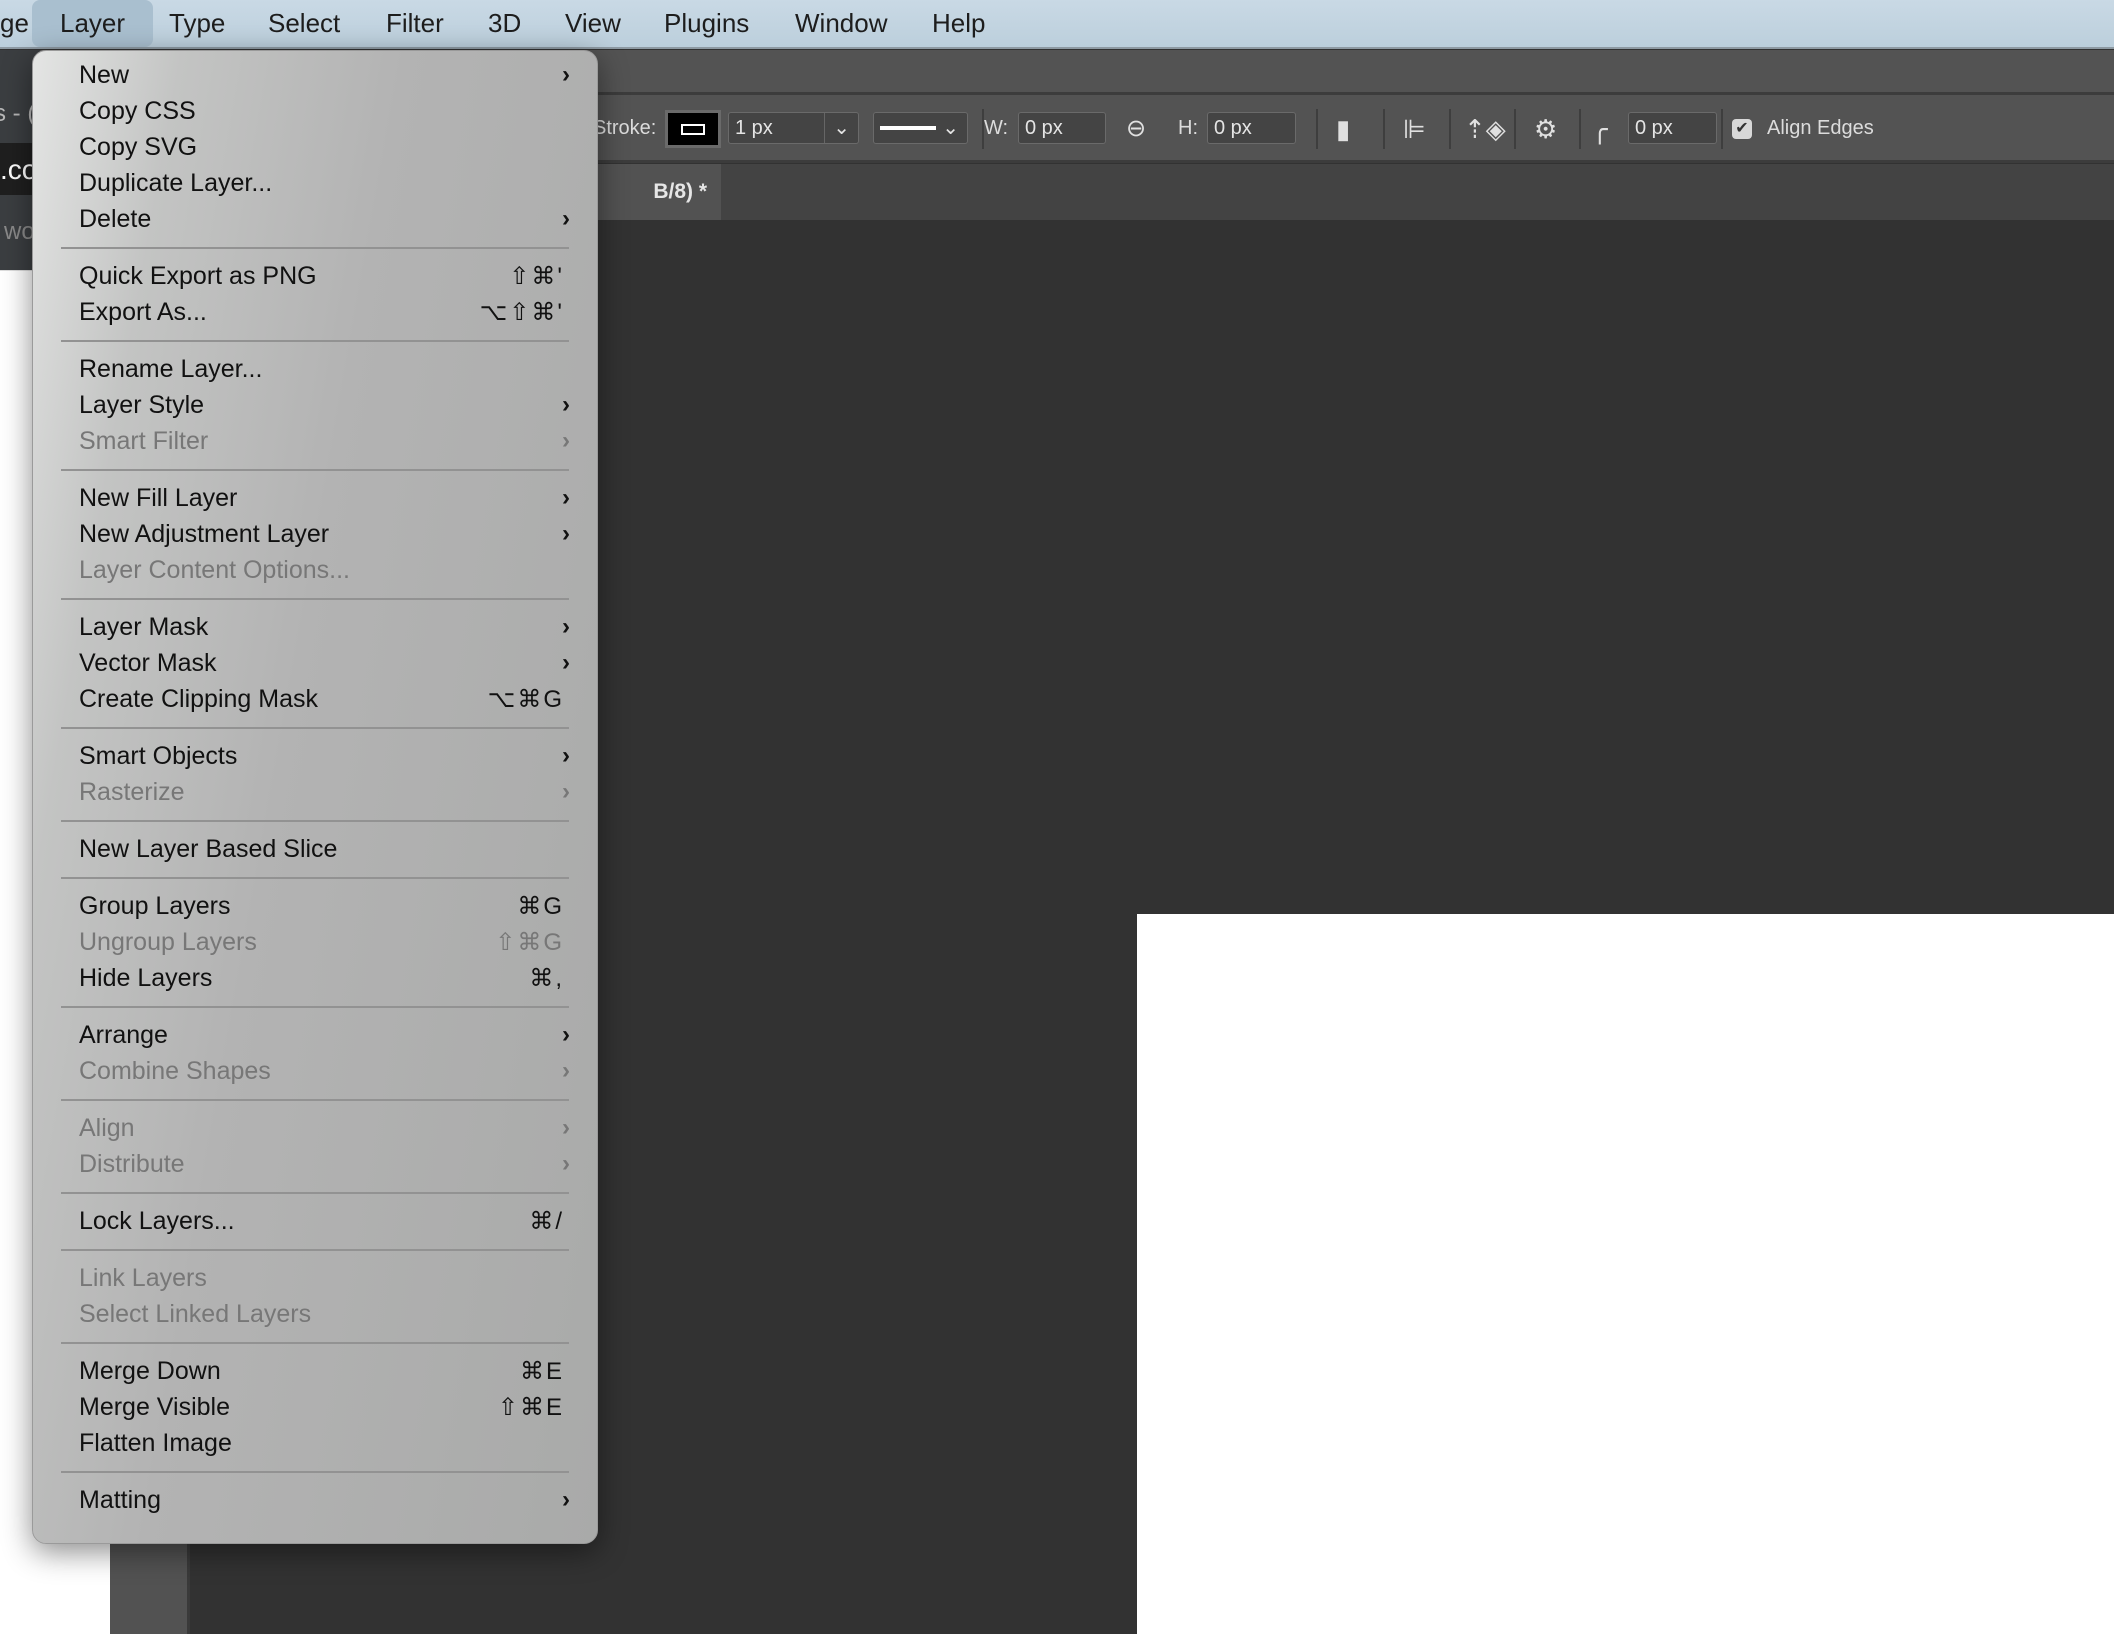  Describe the element at coordinates (315, 1221) in the screenshot. I see `menu-item-lock-layers: Lock Layers... ⌘/` at that location.